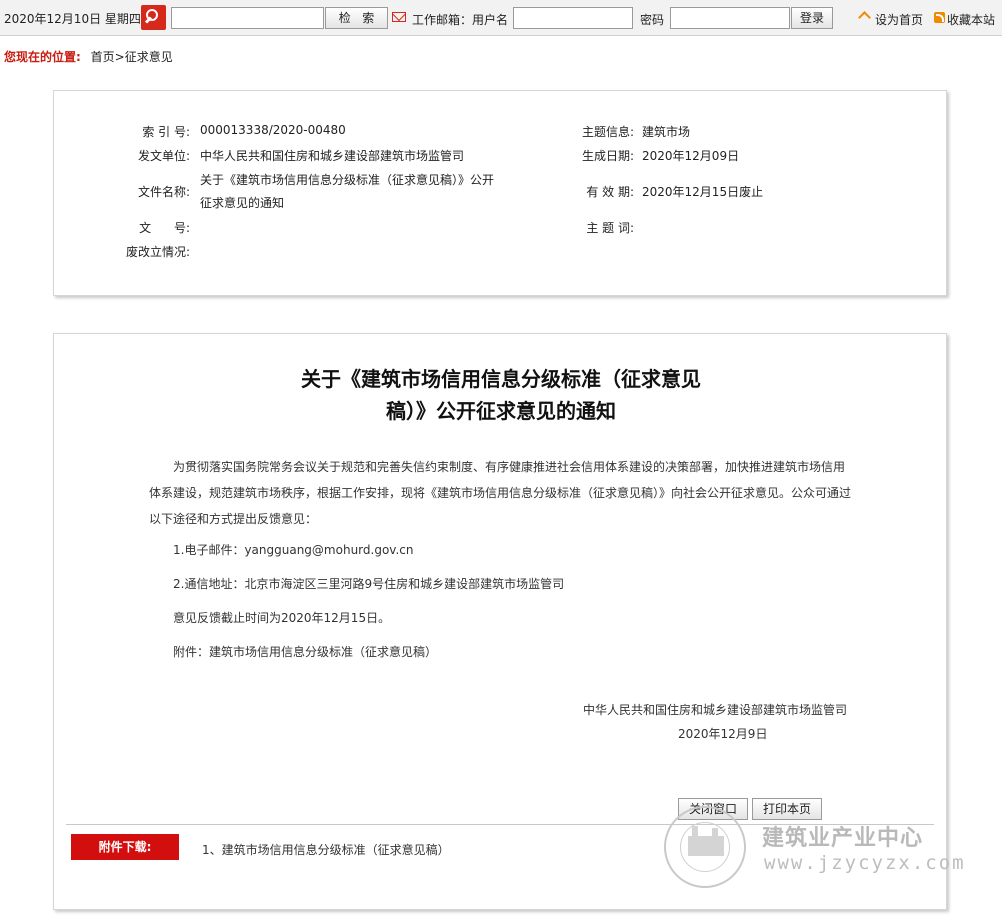  I want to click on mail-username-label: 工作邮箱：用户名, so click(460, 20).